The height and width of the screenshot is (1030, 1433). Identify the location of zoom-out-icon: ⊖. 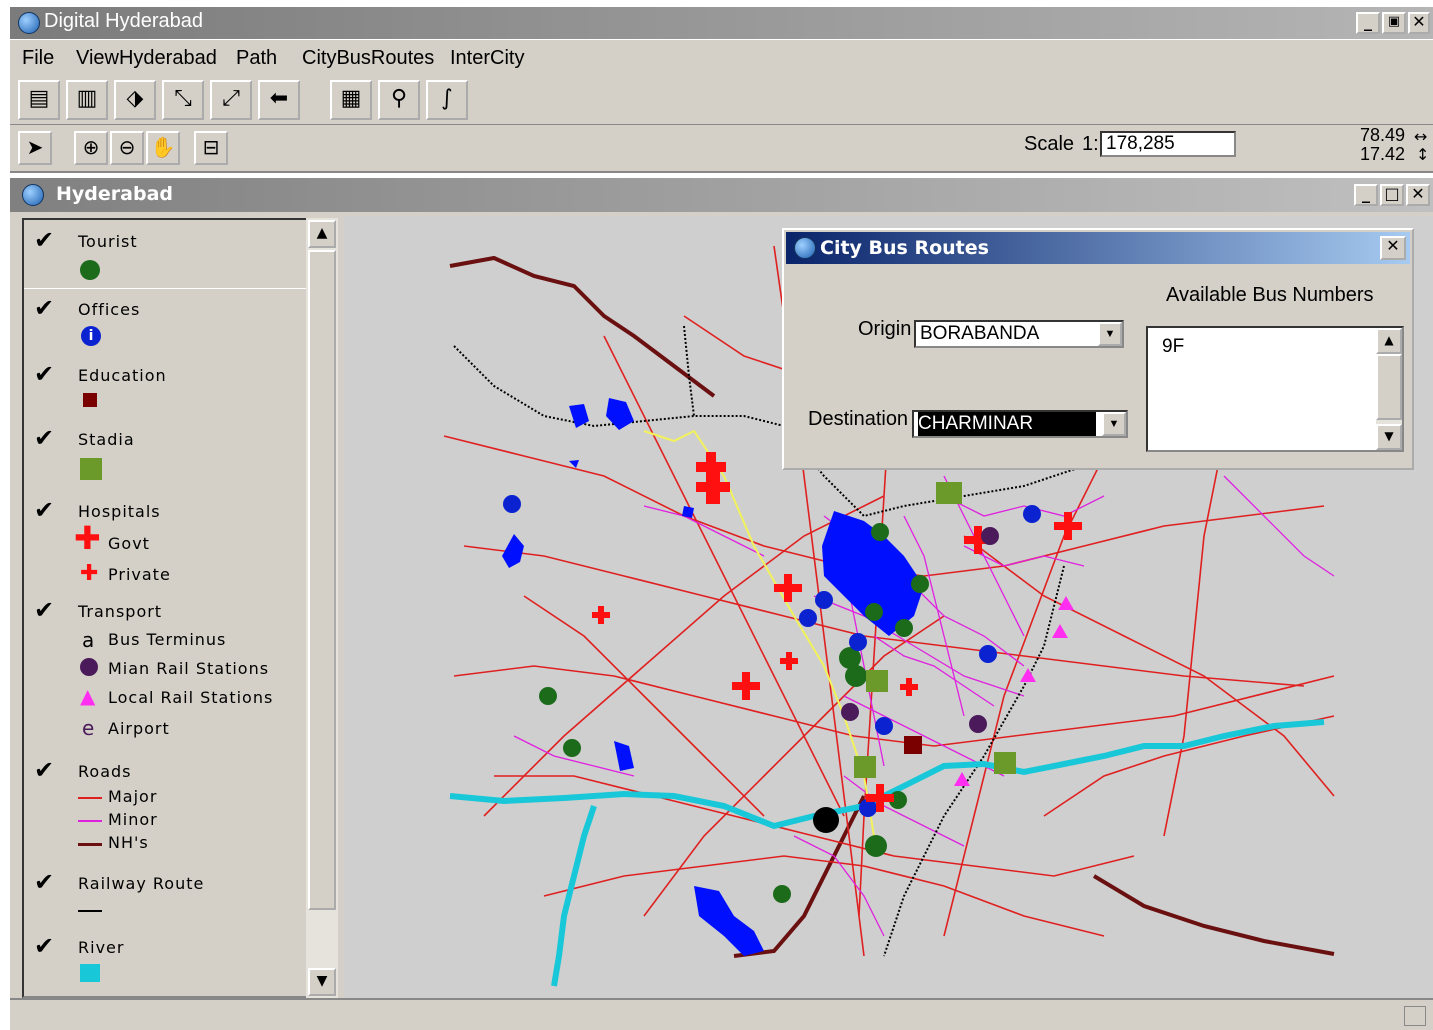
(127, 148).